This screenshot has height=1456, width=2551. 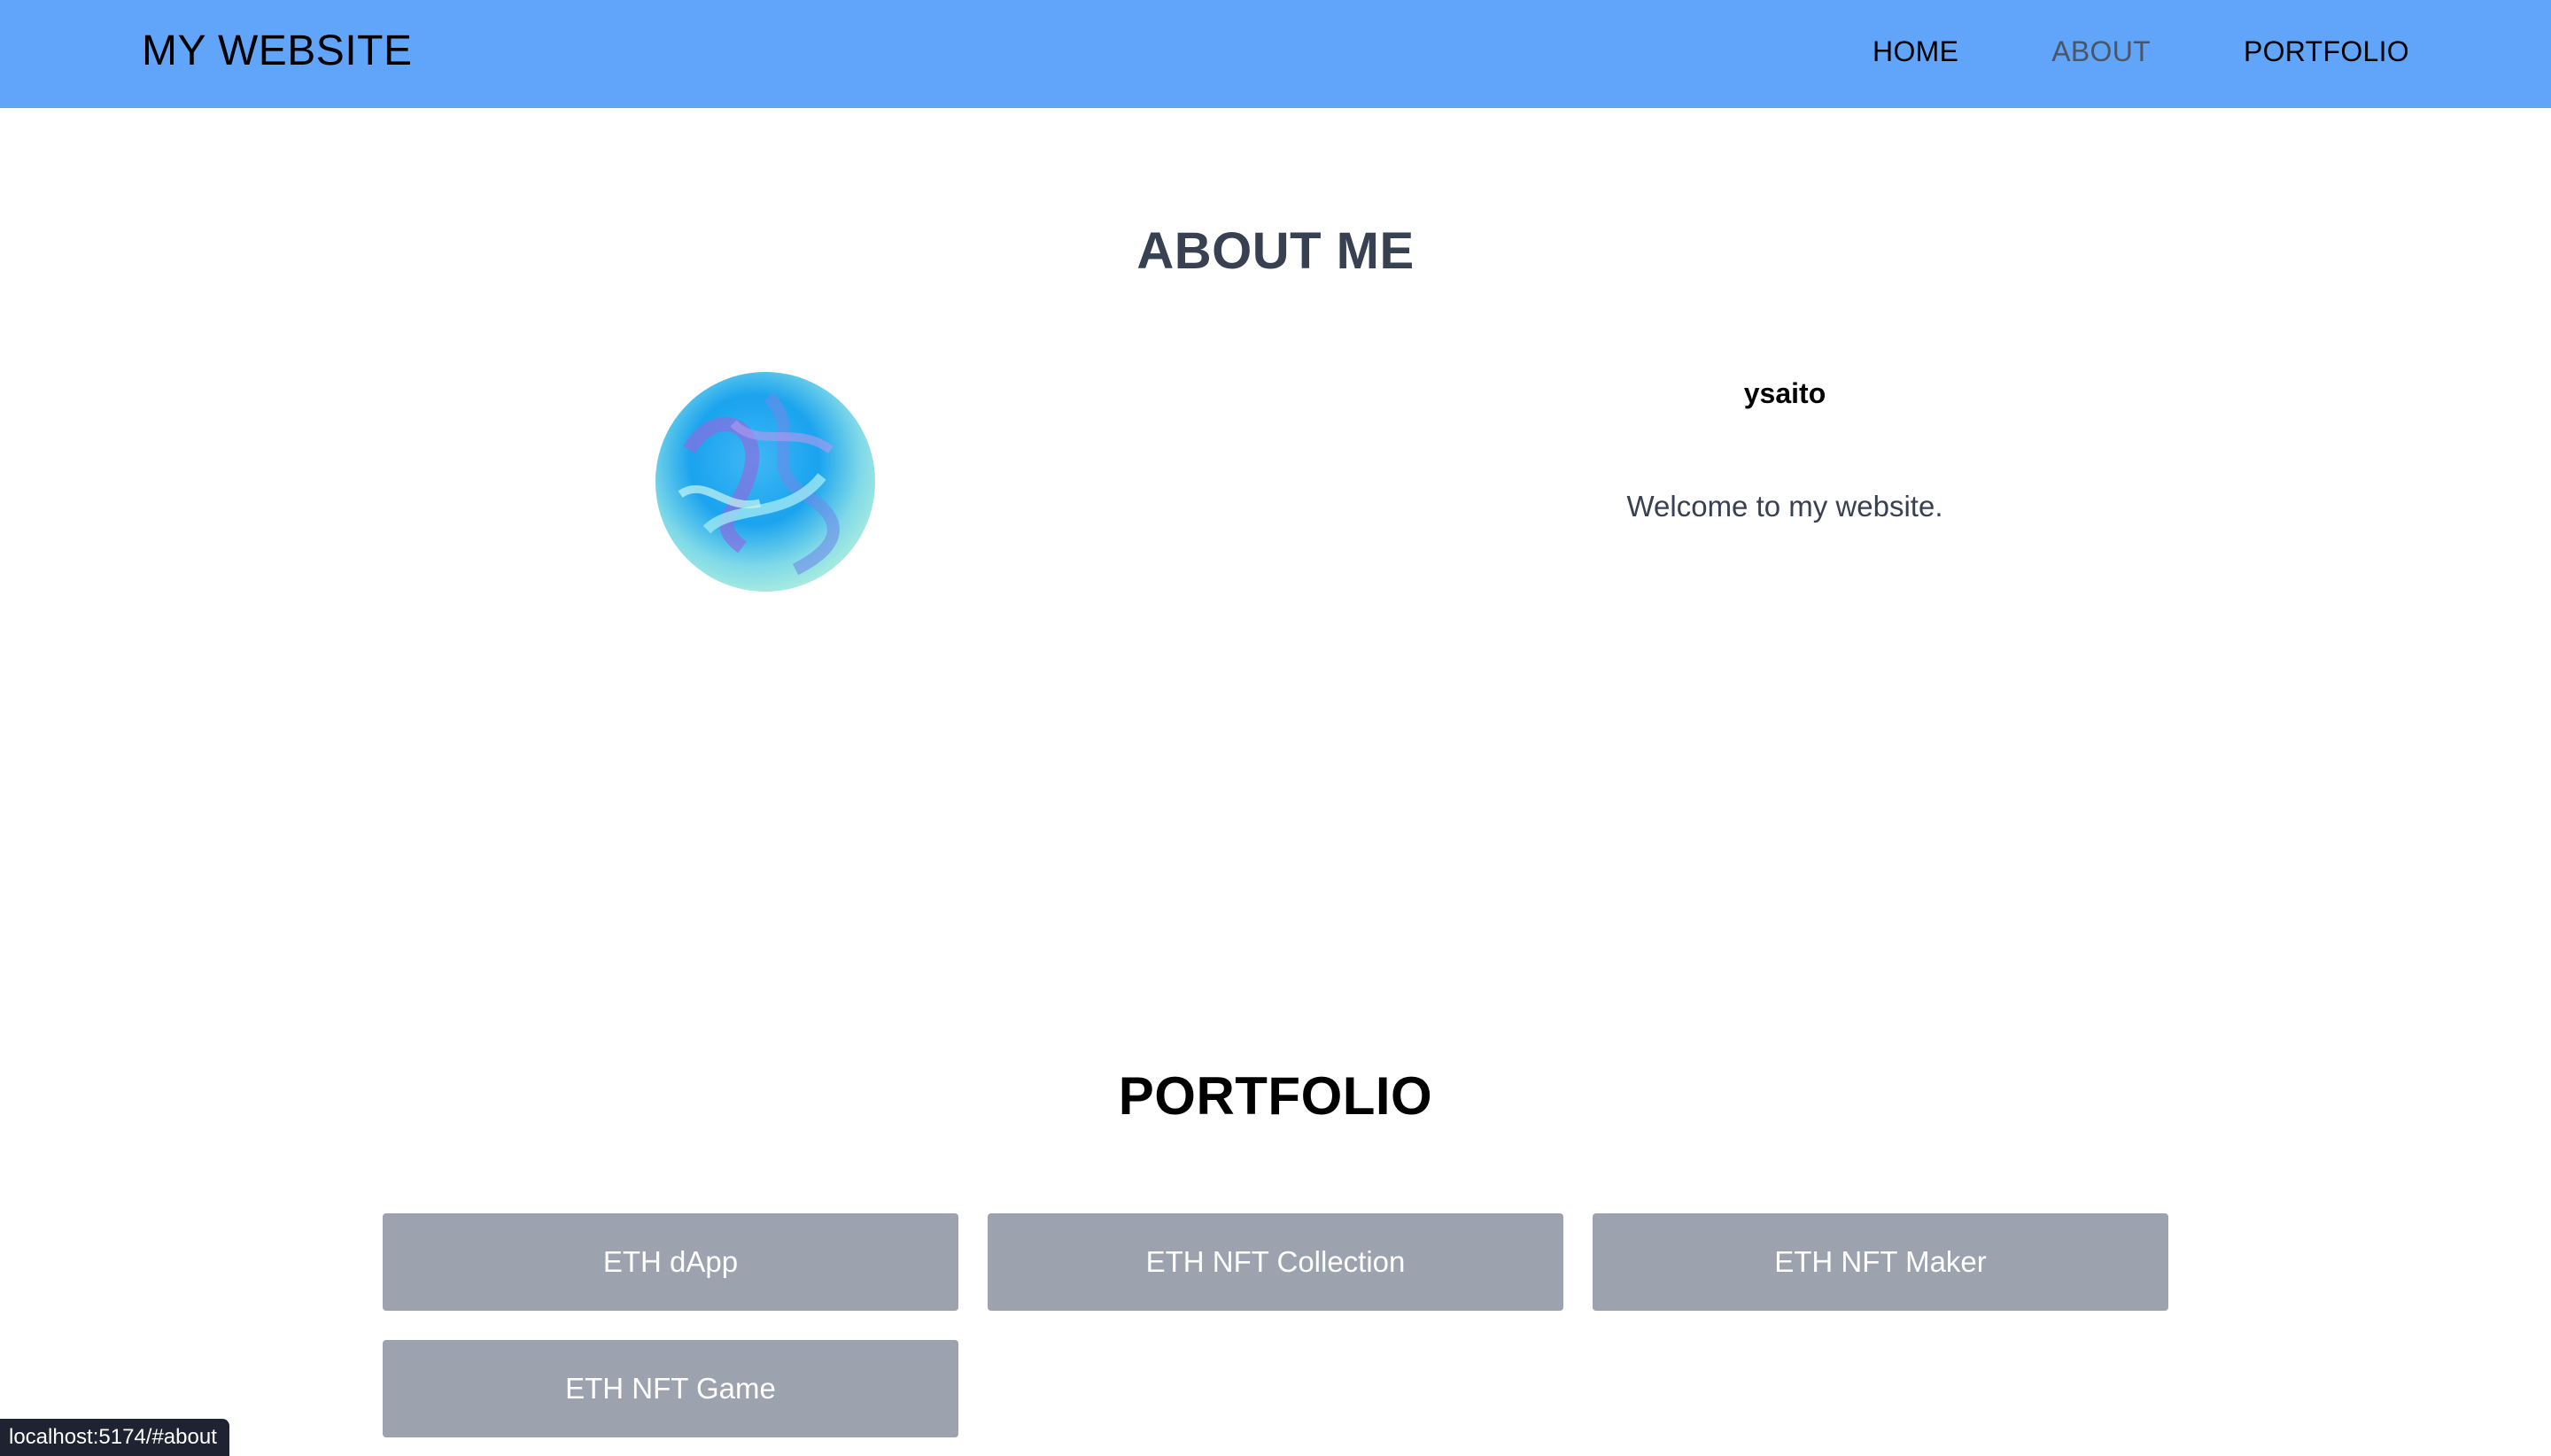 I want to click on avatar-image, so click(x=765, y=482).